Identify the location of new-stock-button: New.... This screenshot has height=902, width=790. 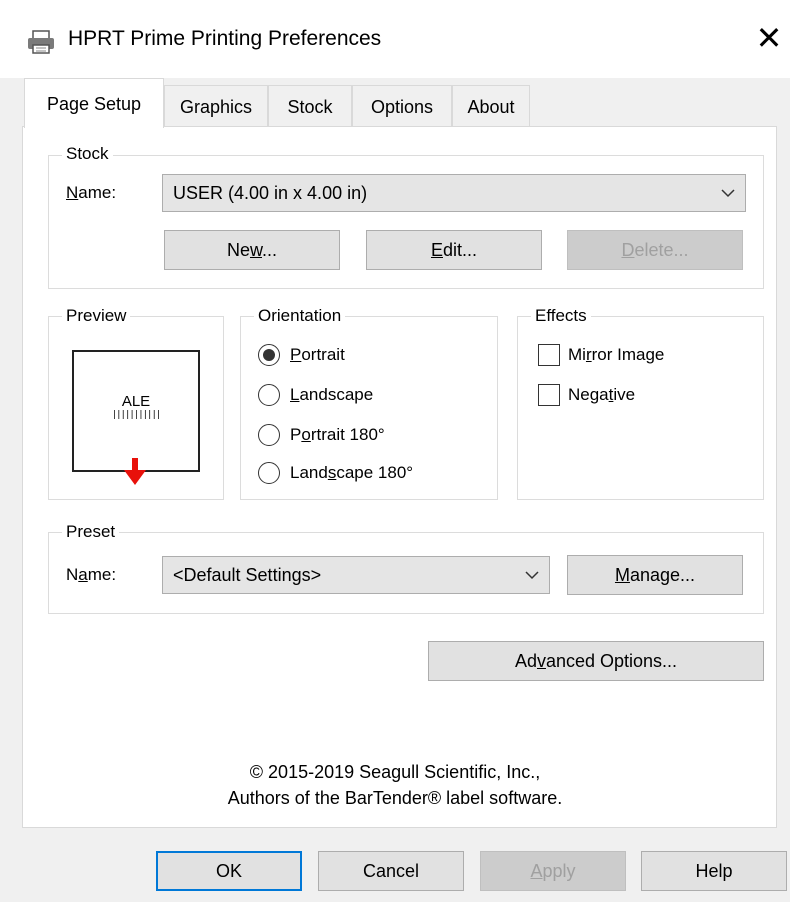
(252, 250).